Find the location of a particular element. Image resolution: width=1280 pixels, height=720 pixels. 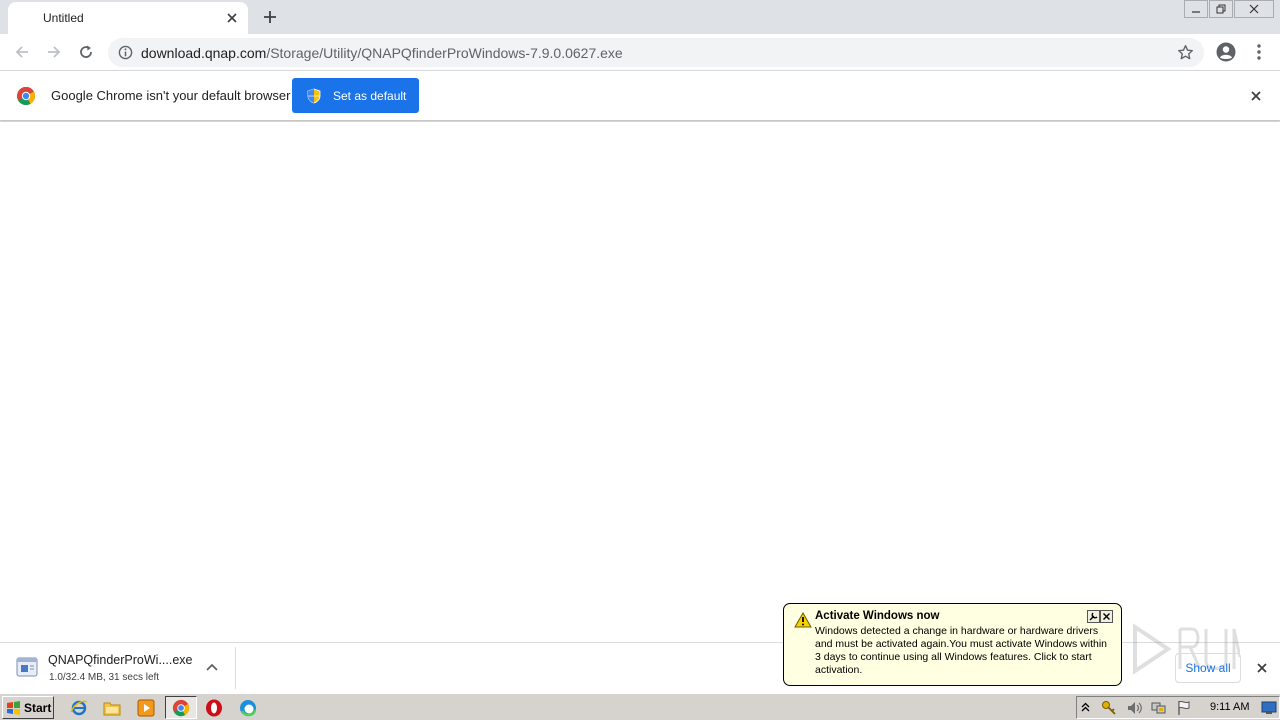

restore-icon is located at coordinates (1221, 9).